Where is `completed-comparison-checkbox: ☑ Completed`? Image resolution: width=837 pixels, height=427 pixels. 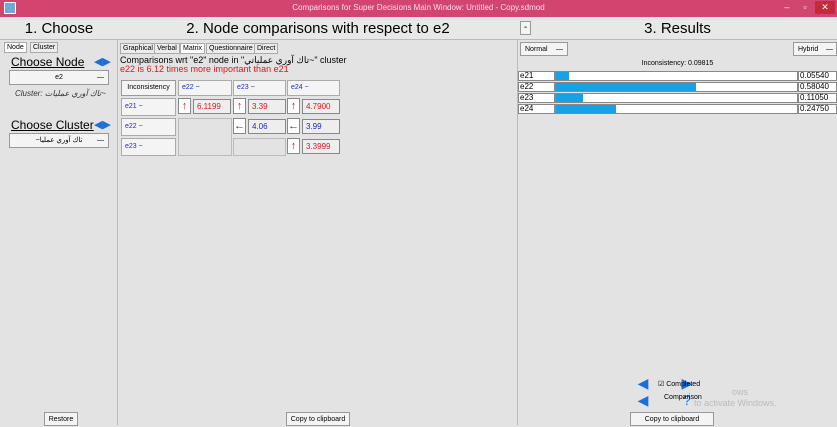 completed-comparison-checkbox: ☑ Completed is located at coordinates (679, 384).